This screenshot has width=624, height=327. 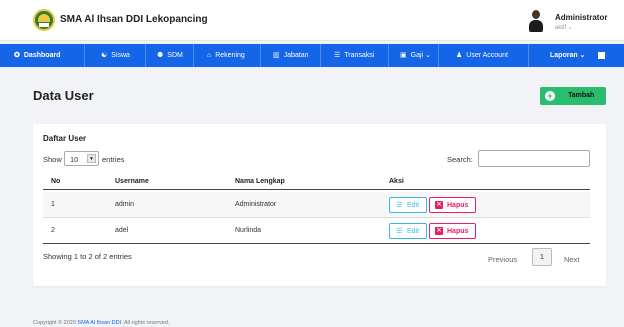 What do you see at coordinates (260, 181) in the screenshot?
I see `col-header-nama: Nama Lengkap` at bounding box center [260, 181].